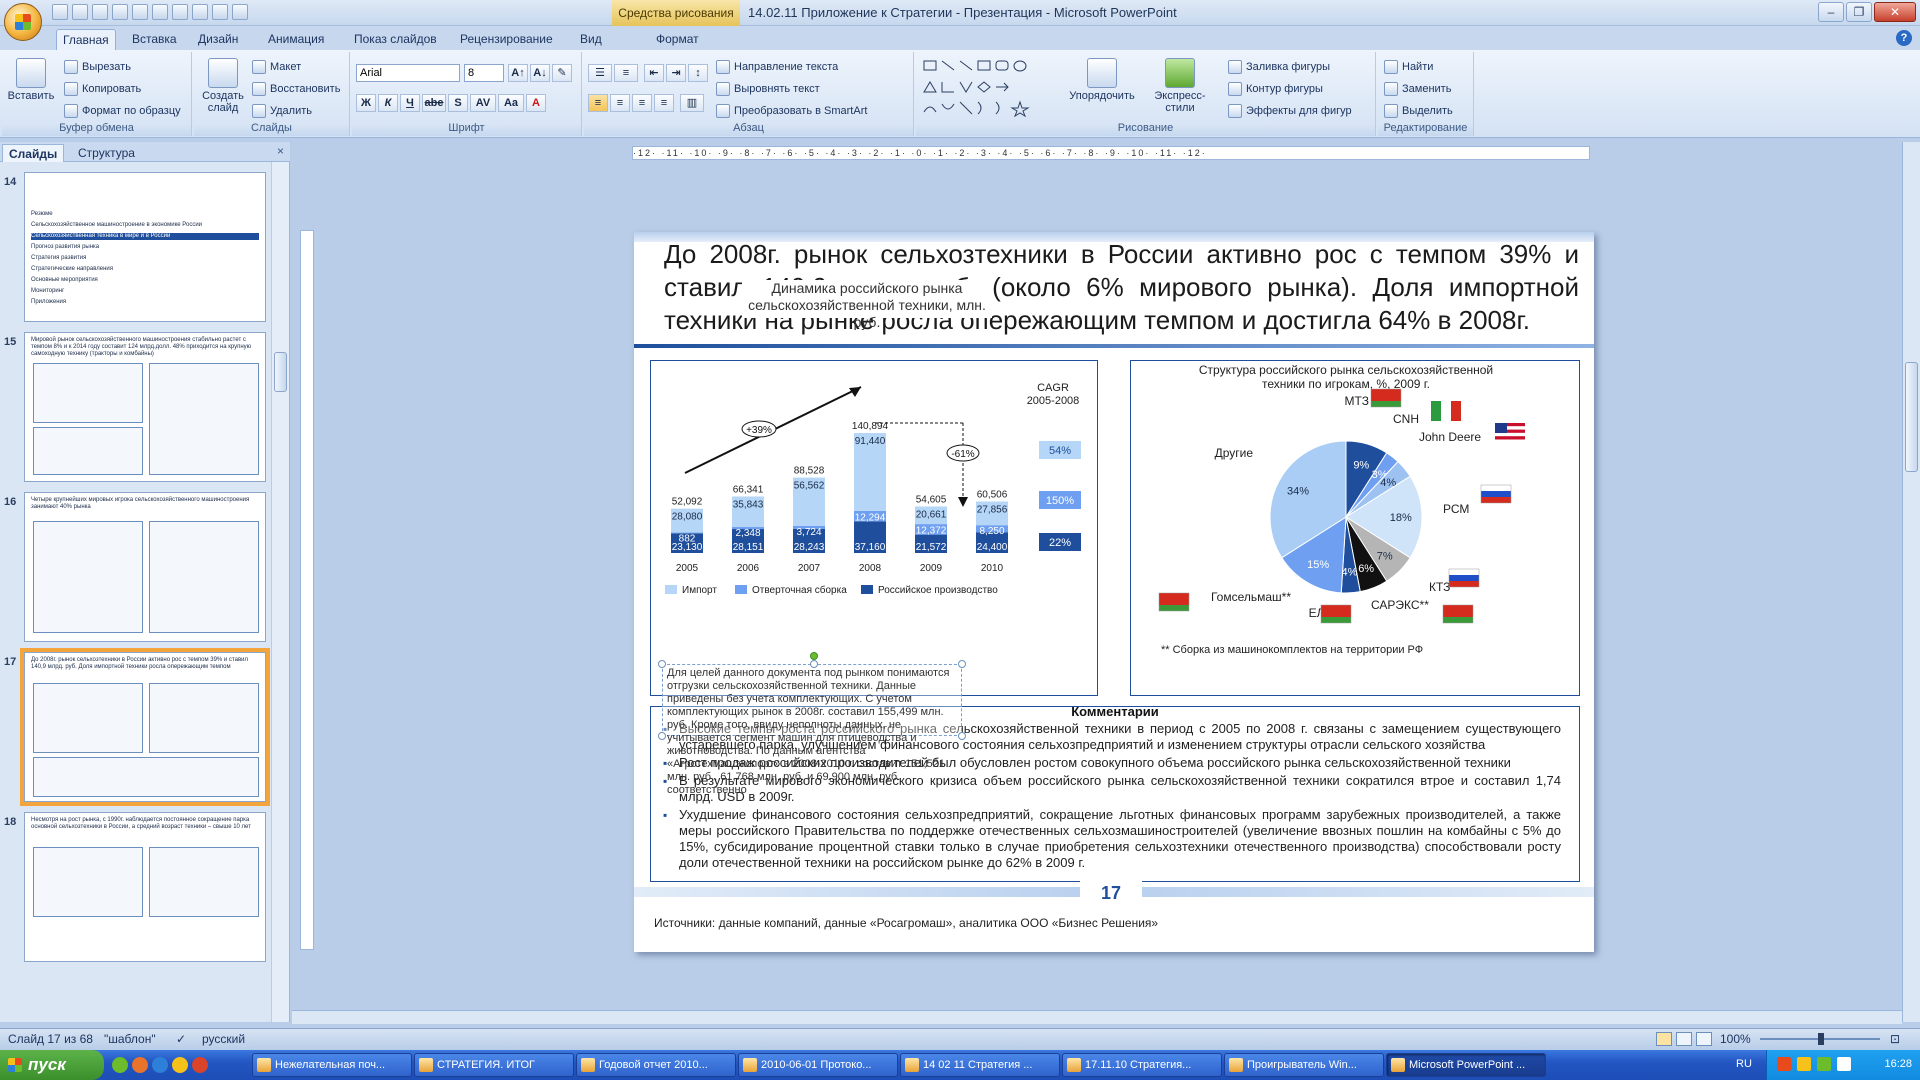 This screenshot has width=1920, height=1080. What do you see at coordinates (240, 12) in the screenshot?
I see `customize-qat-icon` at bounding box center [240, 12].